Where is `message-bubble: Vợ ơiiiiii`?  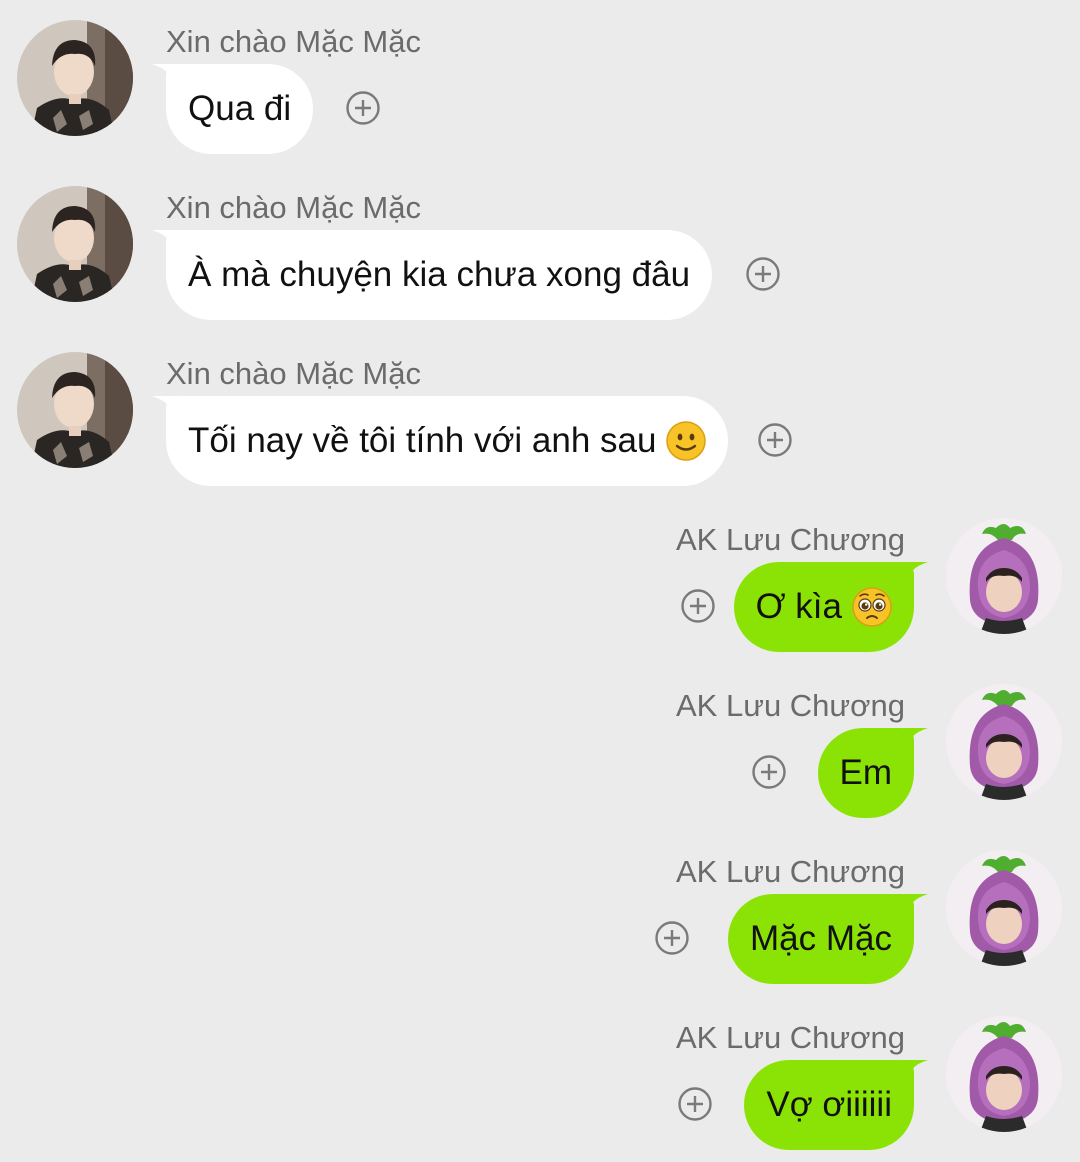
message-bubble: Vợ ơiiiiii is located at coordinates (836, 1105).